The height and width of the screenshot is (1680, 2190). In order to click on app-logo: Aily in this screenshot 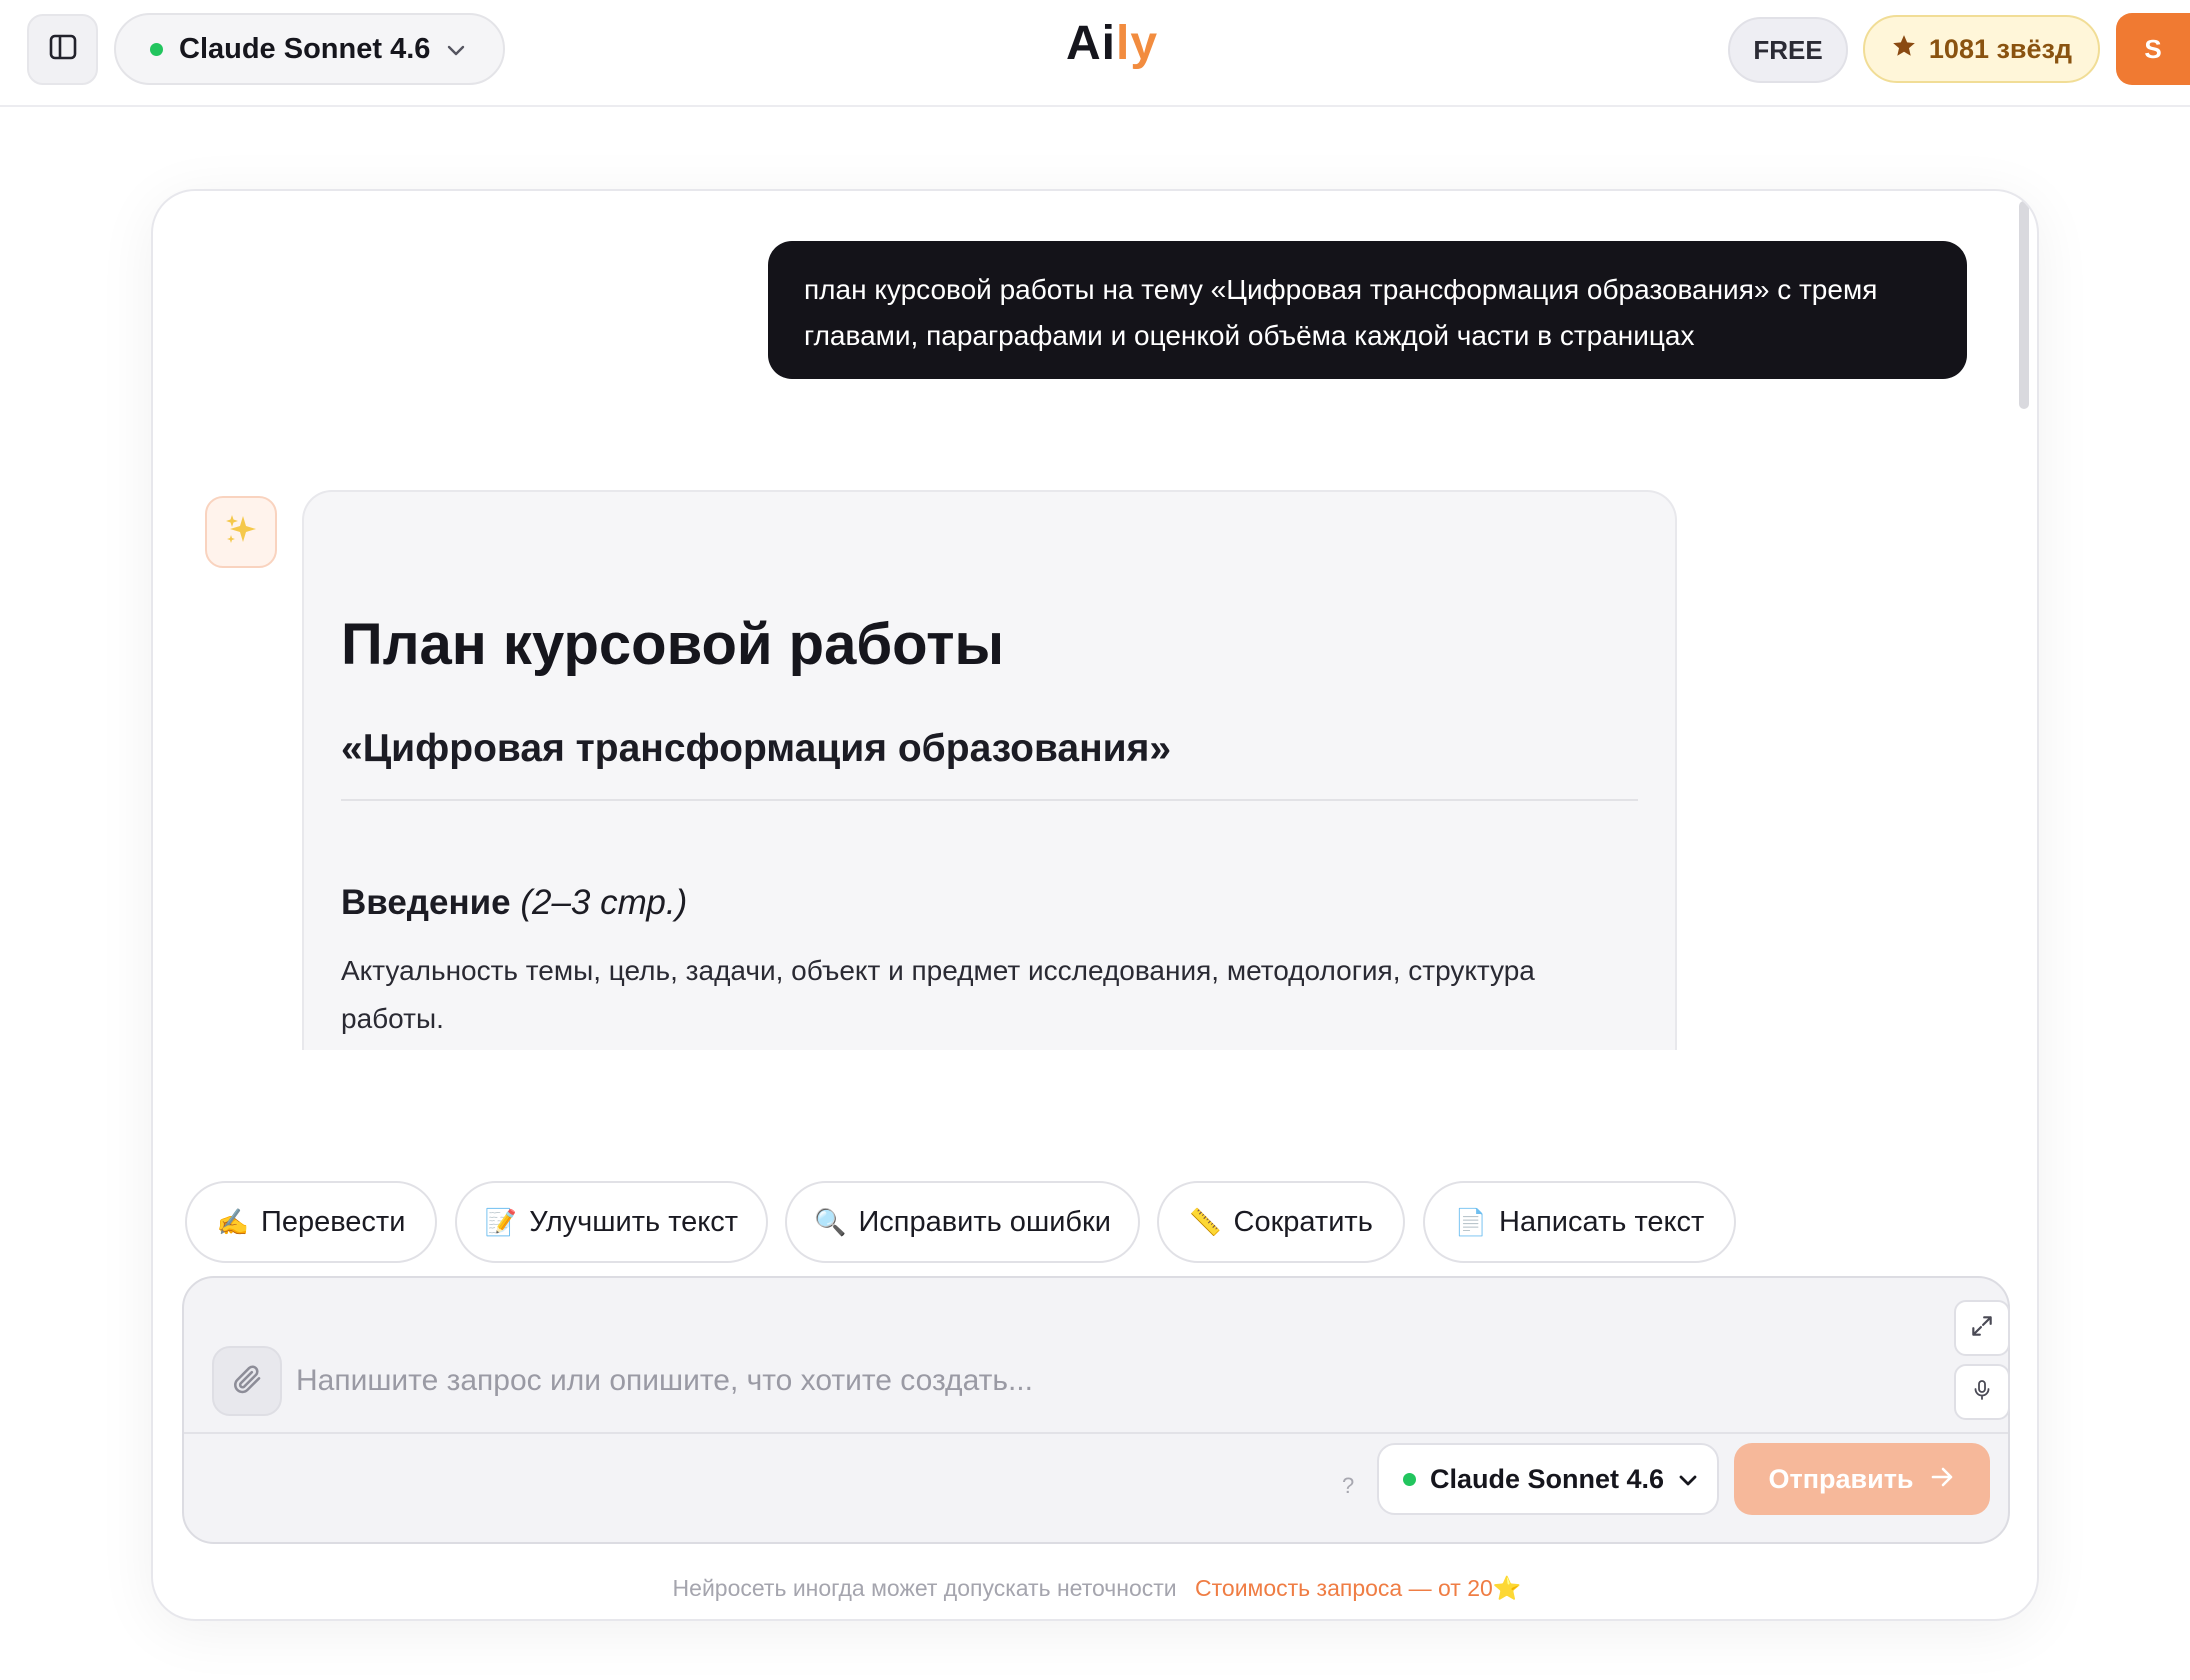, I will do `click(1112, 43)`.